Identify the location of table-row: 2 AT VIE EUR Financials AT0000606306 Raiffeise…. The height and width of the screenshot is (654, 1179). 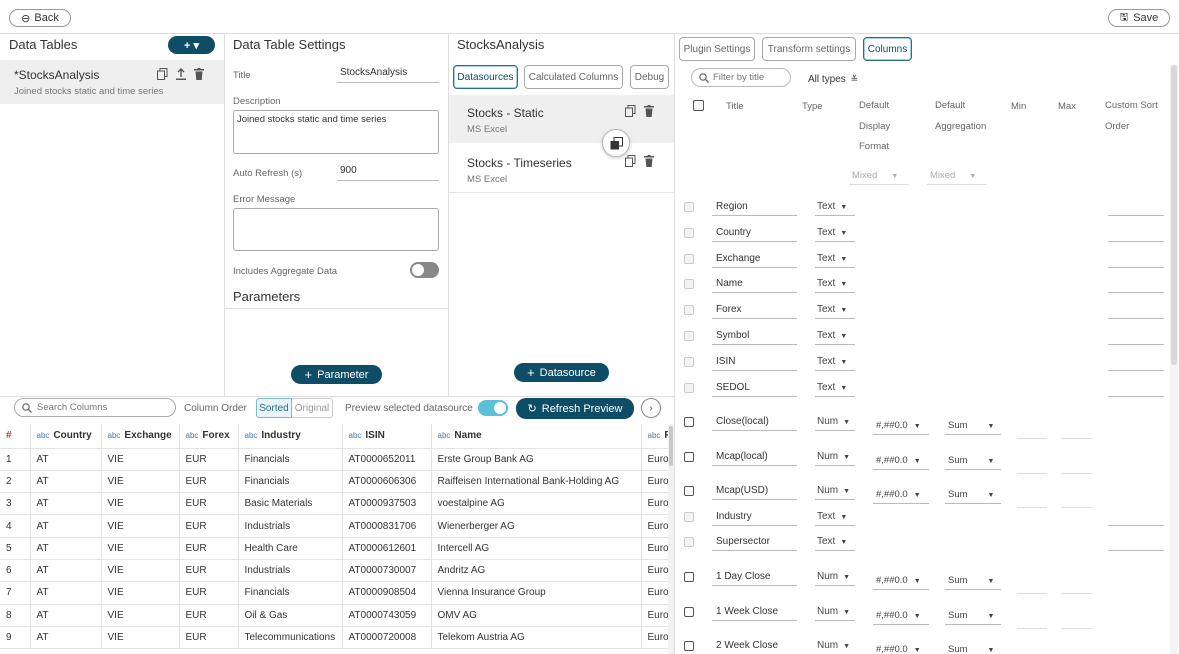
(334, 482).